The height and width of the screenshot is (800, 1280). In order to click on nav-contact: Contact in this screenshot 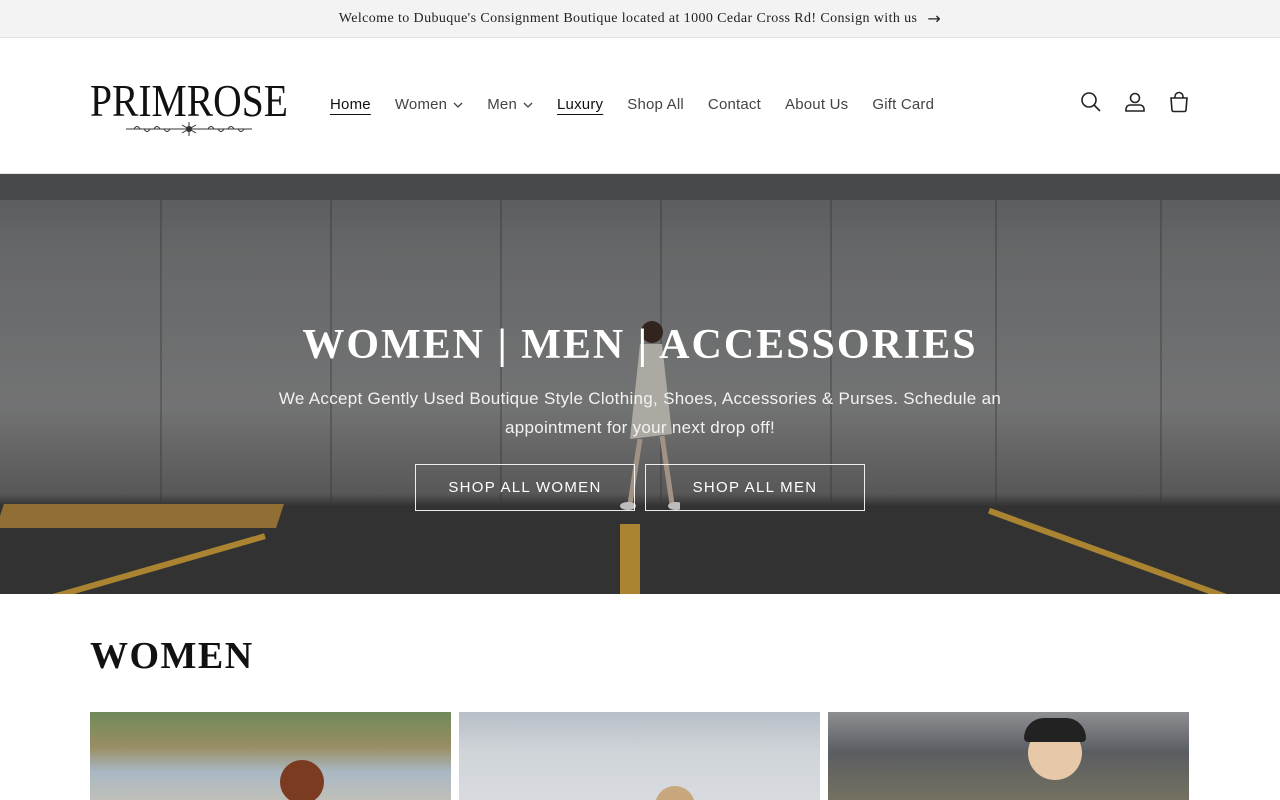, I will do `click(734, 105)`.